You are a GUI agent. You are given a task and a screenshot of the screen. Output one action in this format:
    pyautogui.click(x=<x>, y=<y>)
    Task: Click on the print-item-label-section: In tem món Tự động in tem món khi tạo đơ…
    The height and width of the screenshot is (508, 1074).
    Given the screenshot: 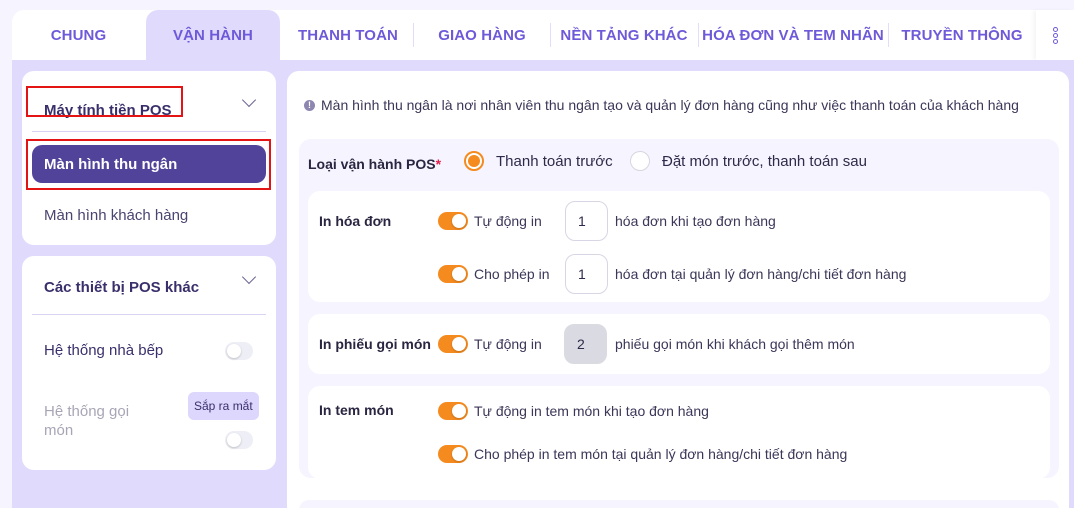 What is the action you would take?
    pyautogui.click(x=679, y=432)
    